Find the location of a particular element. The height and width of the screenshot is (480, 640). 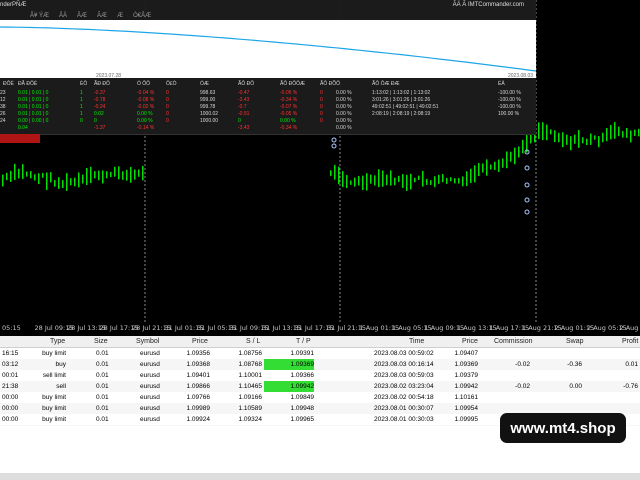

stats-cell: 0.02 is located at coordinates (99, 114).